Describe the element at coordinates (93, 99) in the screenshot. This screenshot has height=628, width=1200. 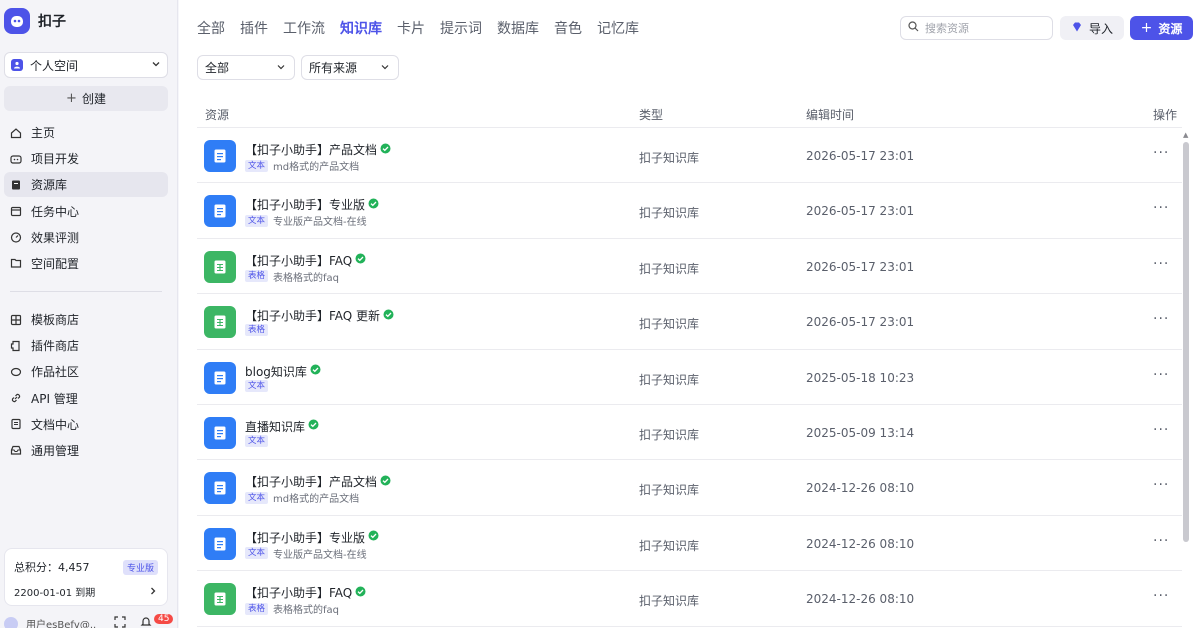
I see `create-label: 创建` at that location.